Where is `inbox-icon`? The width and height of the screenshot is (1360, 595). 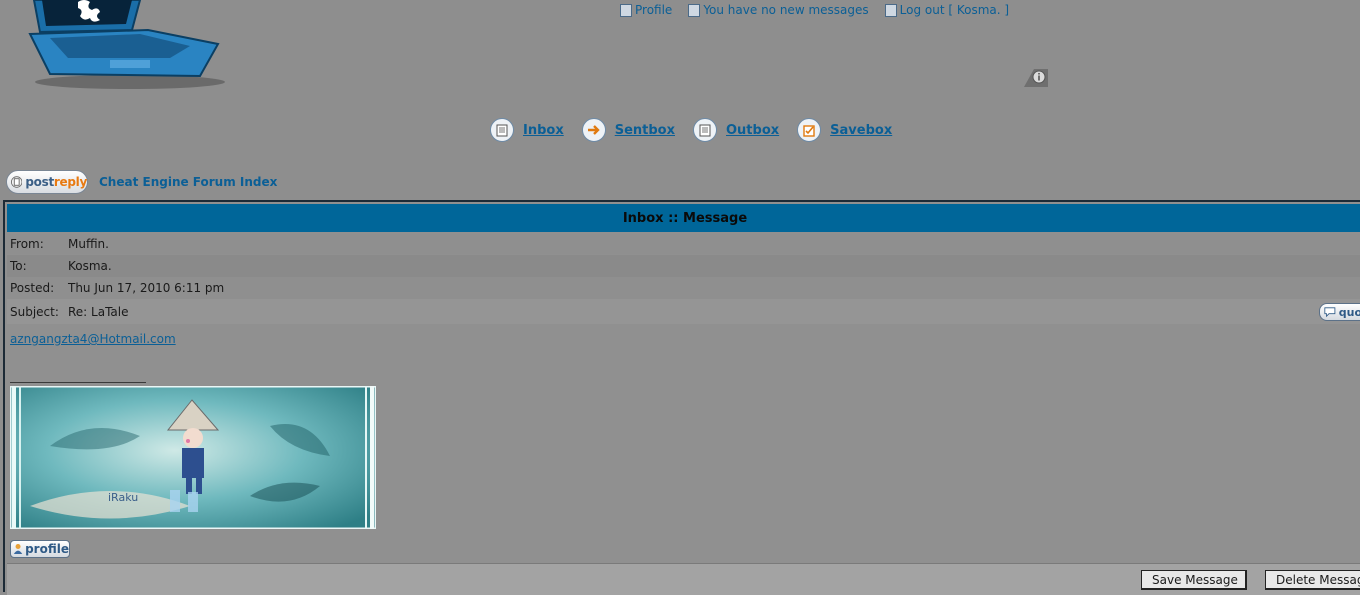
inbox-icon is located at coordinates (502, 130).